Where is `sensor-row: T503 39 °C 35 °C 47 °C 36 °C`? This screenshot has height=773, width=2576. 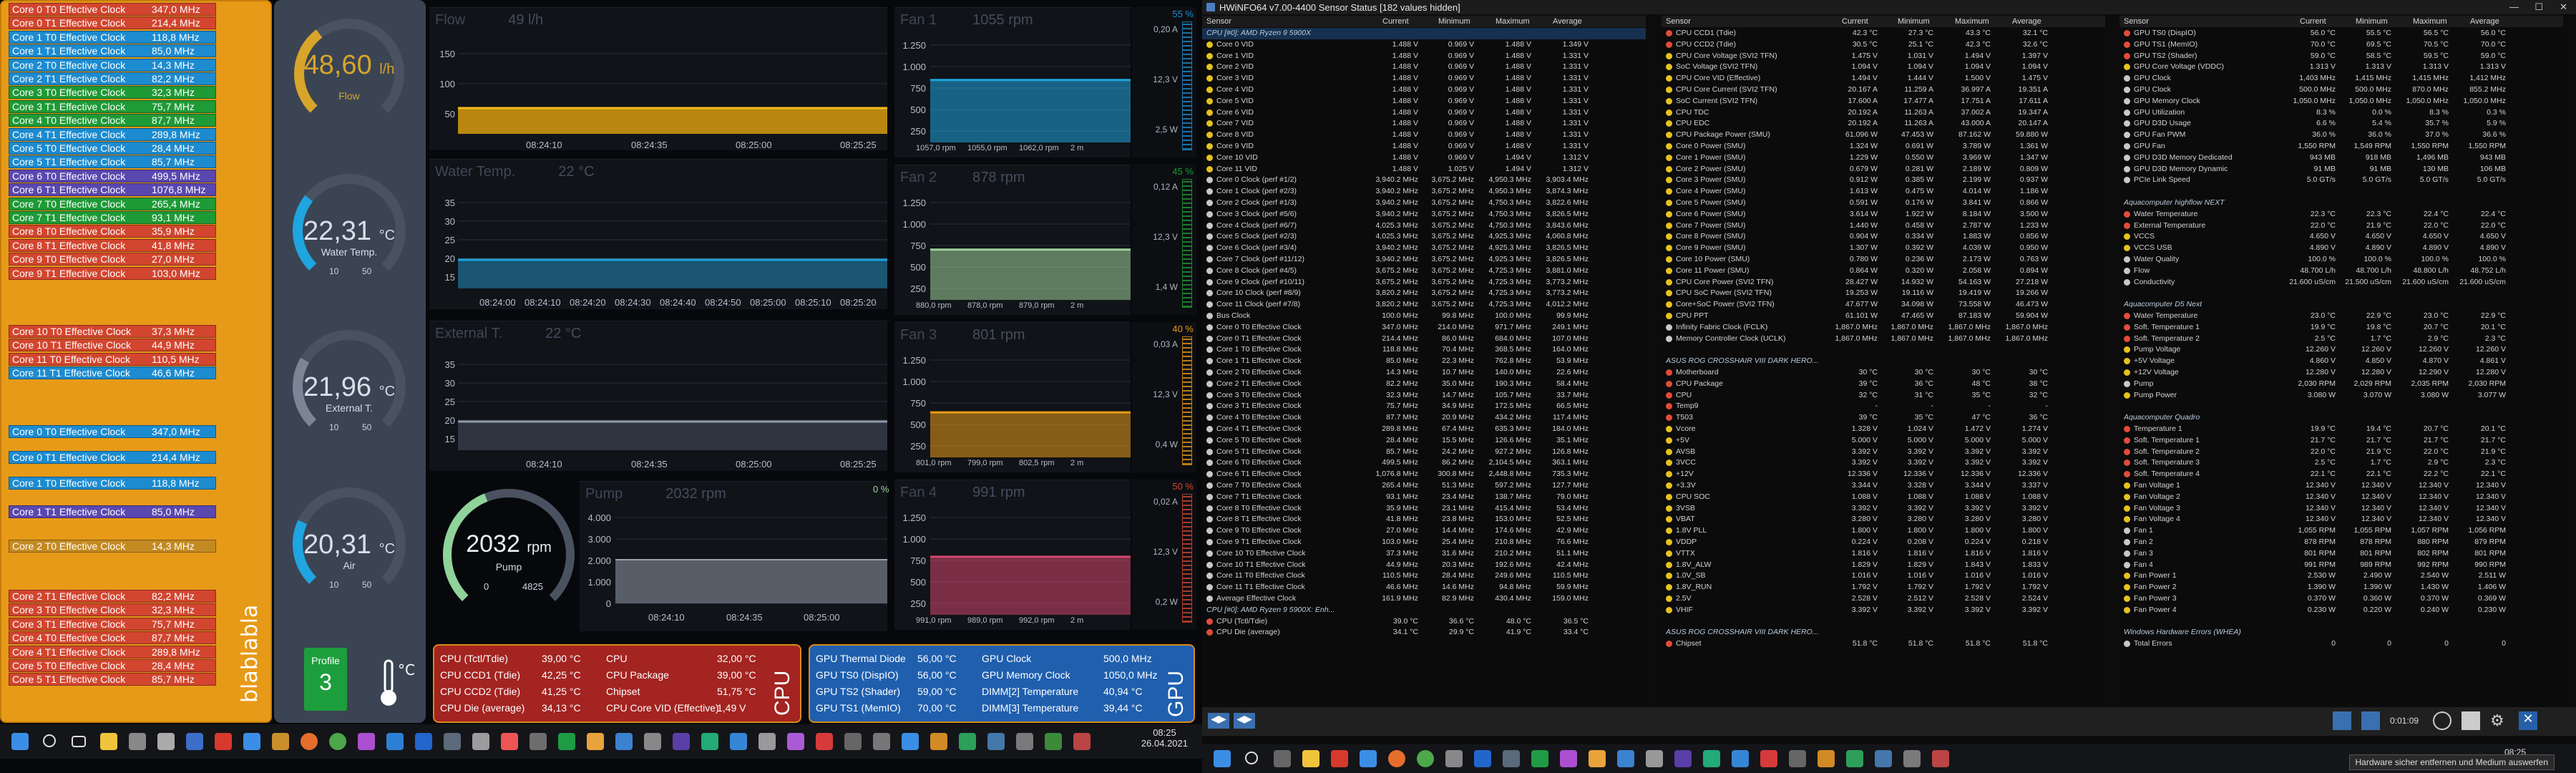 sensor-row: T503 39 °C 35 °C 47 °C 36 °C is located at coordinates (1883, 418).